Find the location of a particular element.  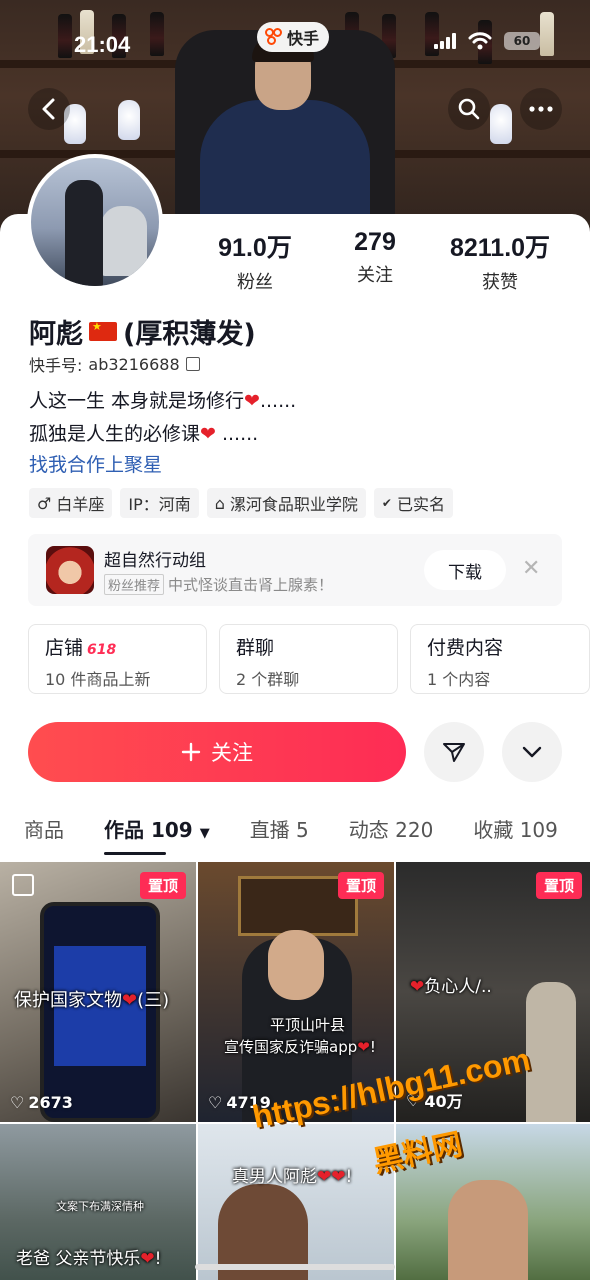

tab-works: 作品 109 ▼ is located at coordinates (157, 834).